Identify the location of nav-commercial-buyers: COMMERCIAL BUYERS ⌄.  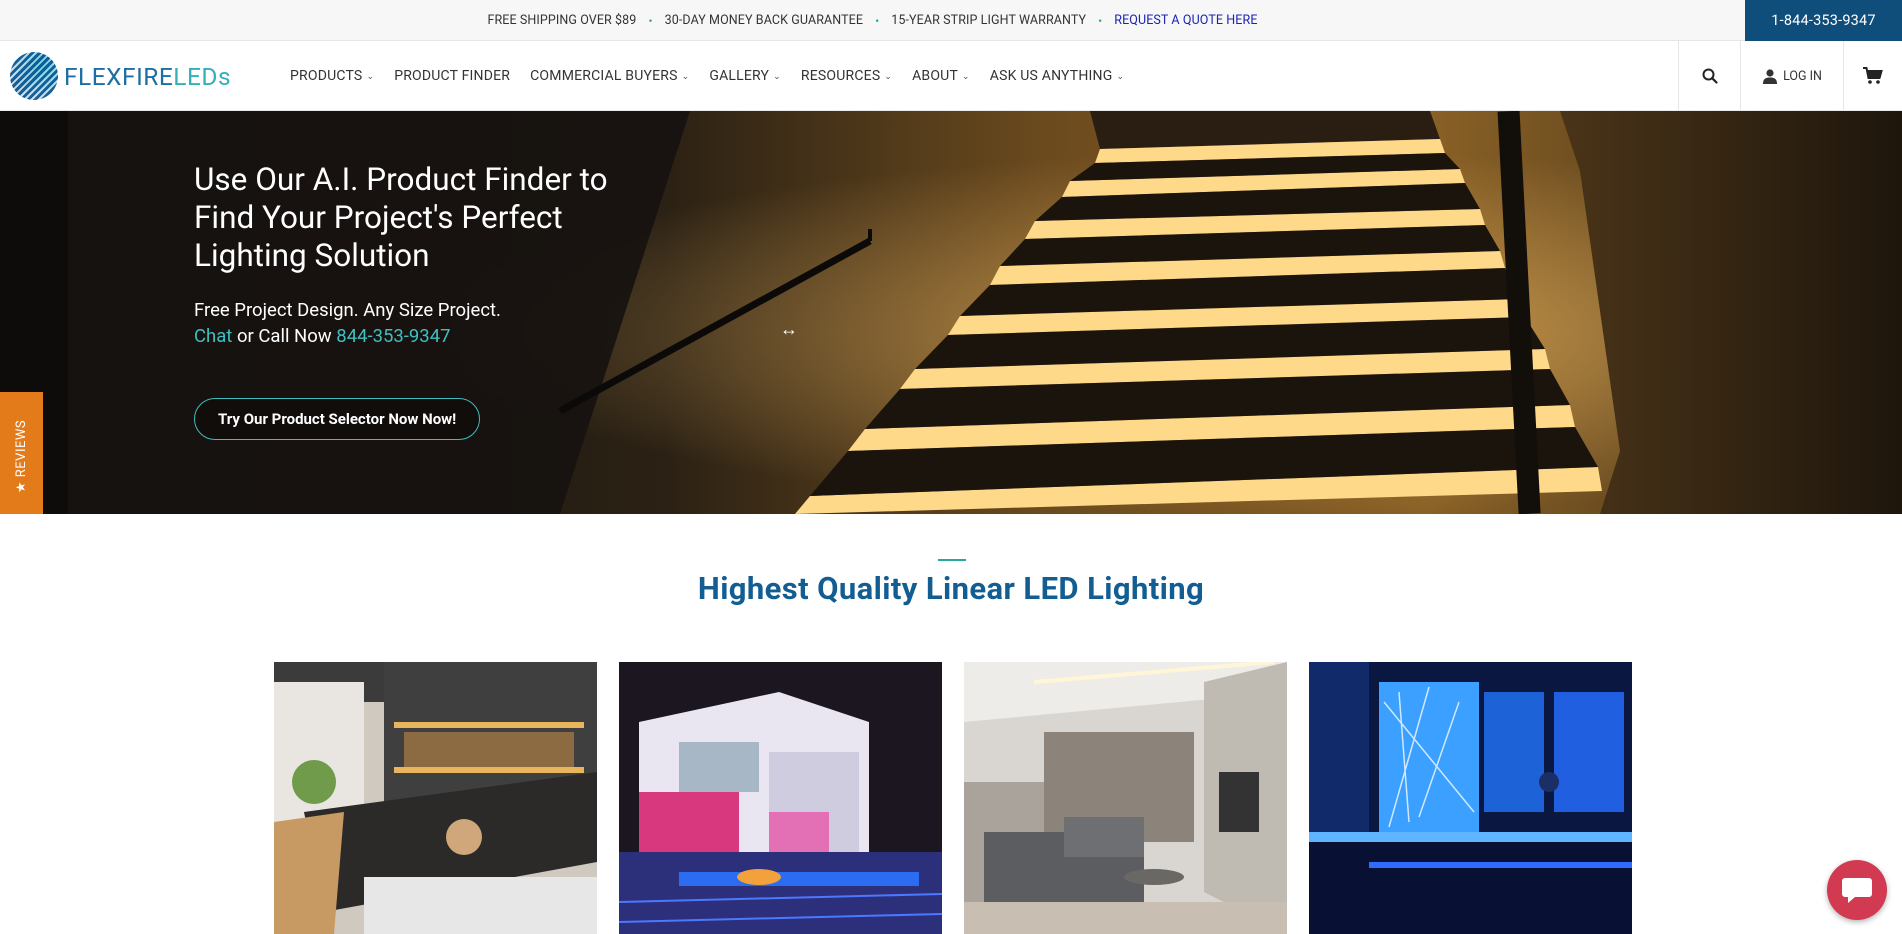
(609, 76).